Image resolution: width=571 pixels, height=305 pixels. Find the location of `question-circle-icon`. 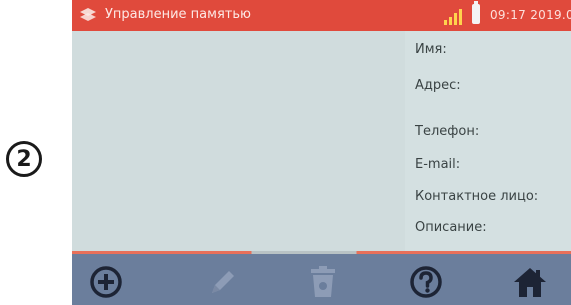

question-circle-icon is located at coordinates (426, 282).